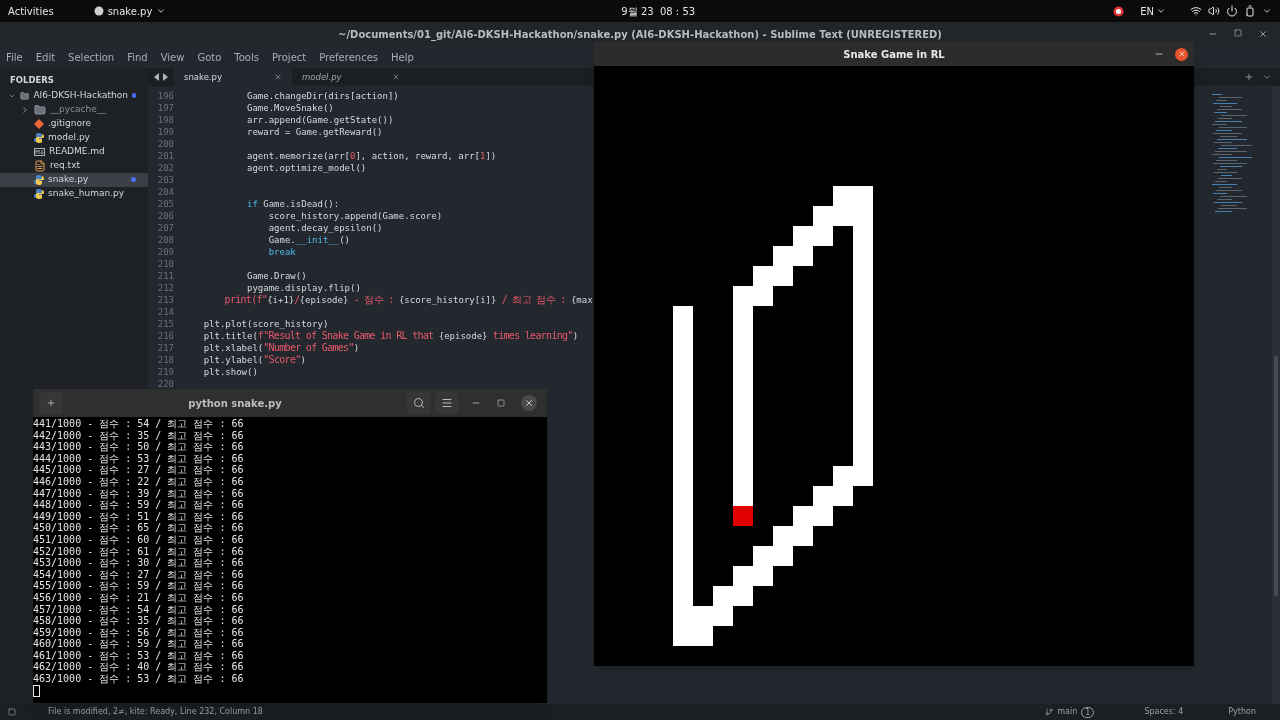 The width and height of the screenshot is (1280, 720). Describe the element at coordinates (138, 563) in the screenshot. I see `terminal-line: 453/1000 - 점수 : 30 / 최고 점수 : 66` at that location.